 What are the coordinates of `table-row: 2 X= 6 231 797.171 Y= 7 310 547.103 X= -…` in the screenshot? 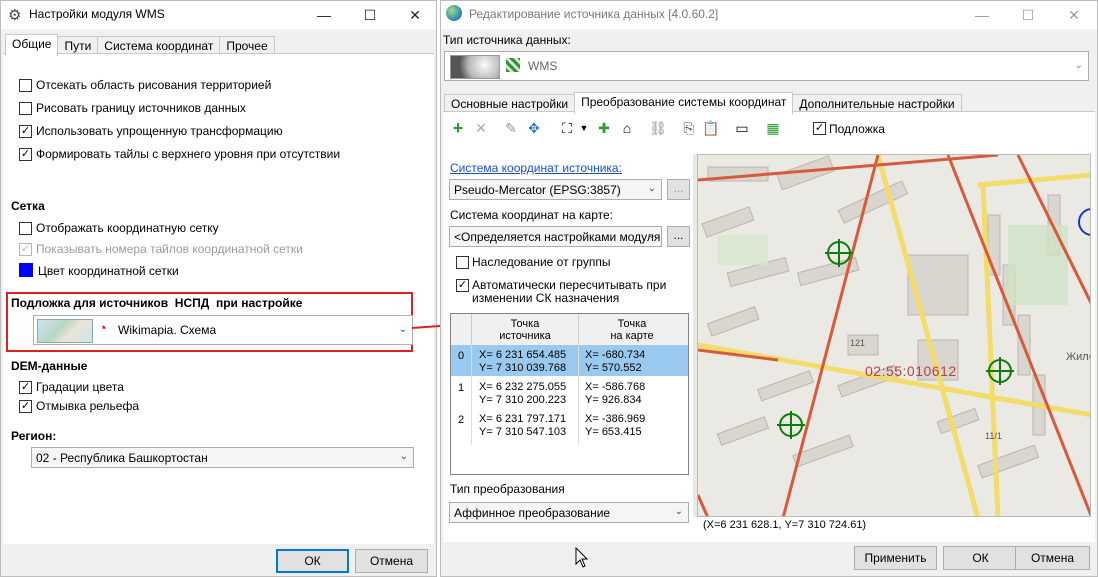 It's located at (569, 424).